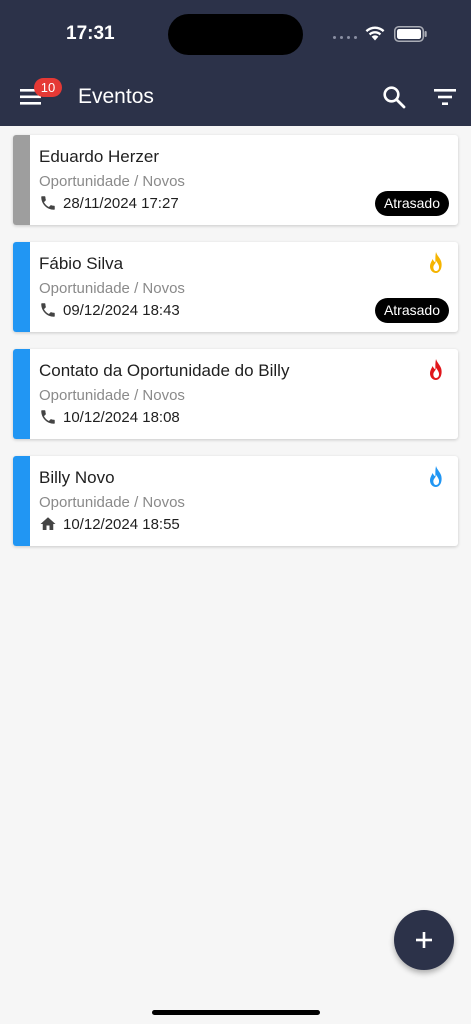 This screenshot has height=1024, width=471. I want to click on search-icon, so click(394, 97).